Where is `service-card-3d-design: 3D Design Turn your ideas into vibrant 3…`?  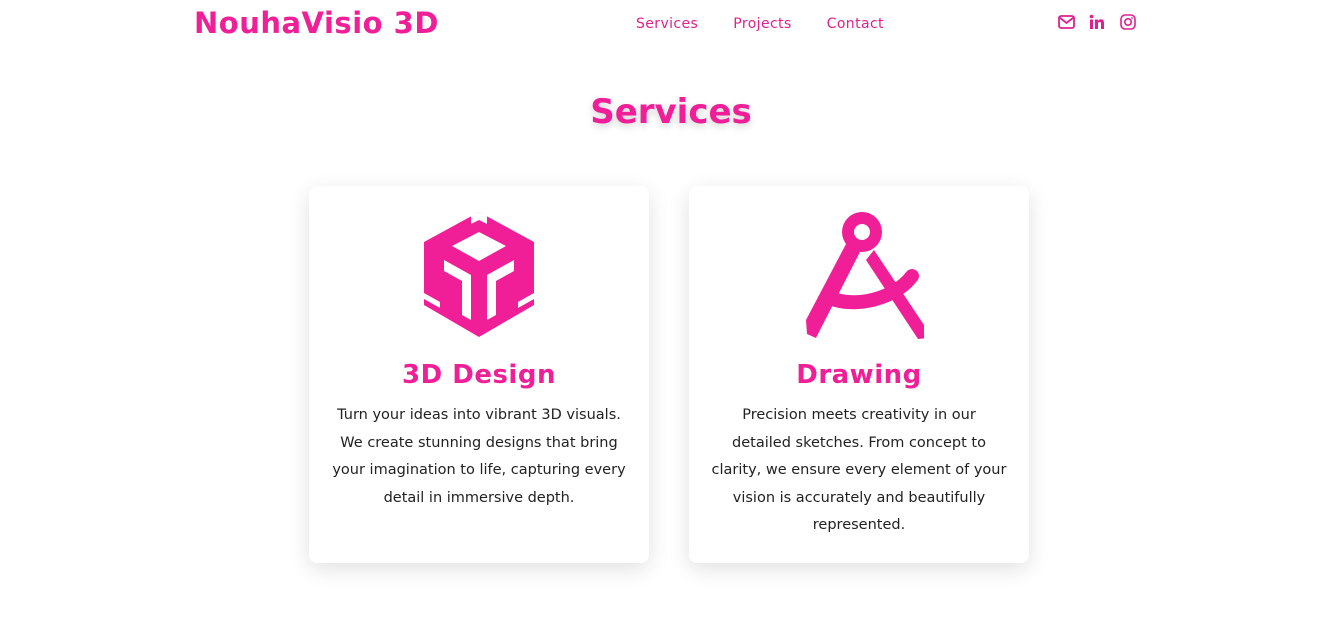
service-card-3d-design: 3D Design Turn your ideas into vibrant 3… is located at coordinates (479, 374).